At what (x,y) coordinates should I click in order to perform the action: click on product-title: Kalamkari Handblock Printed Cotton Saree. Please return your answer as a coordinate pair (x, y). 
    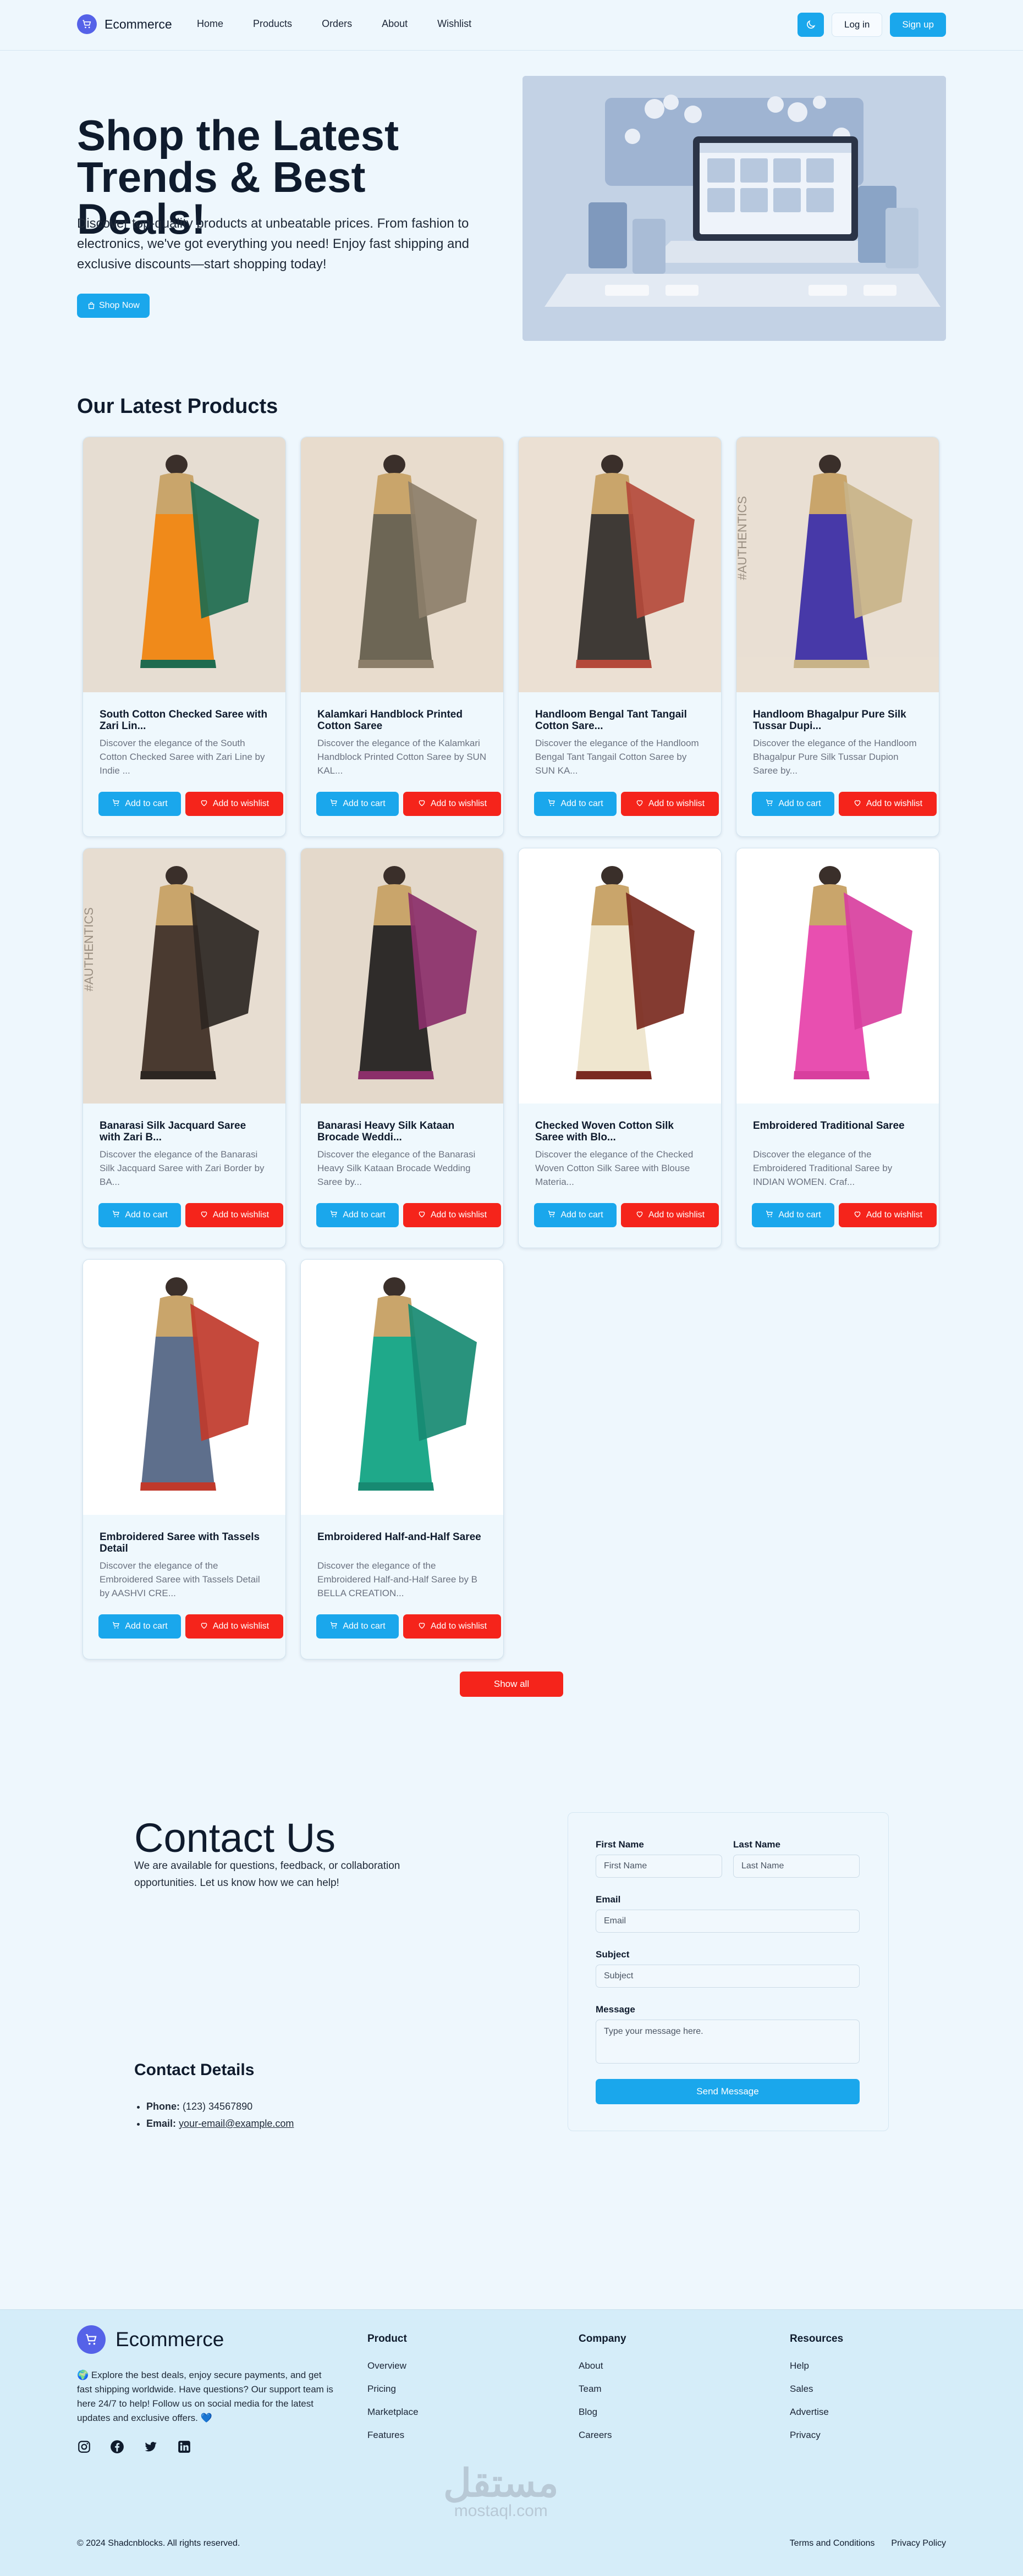
    Looking at the image, I should click on (402, 720).